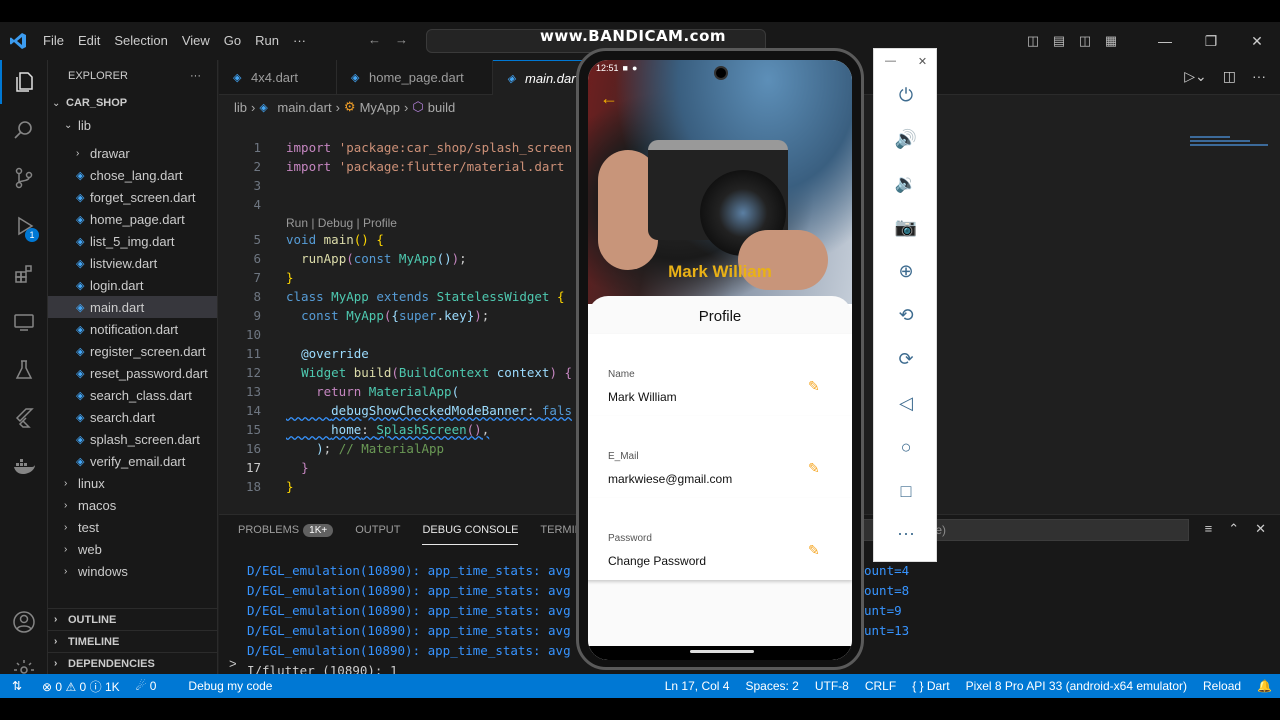 The image size is (1280, 720). What do you see at coordinates (132, 103) in the screenshot?
I see `workspace-root: ⌄ CAR_SHOP` at bounding box center [132, 103].